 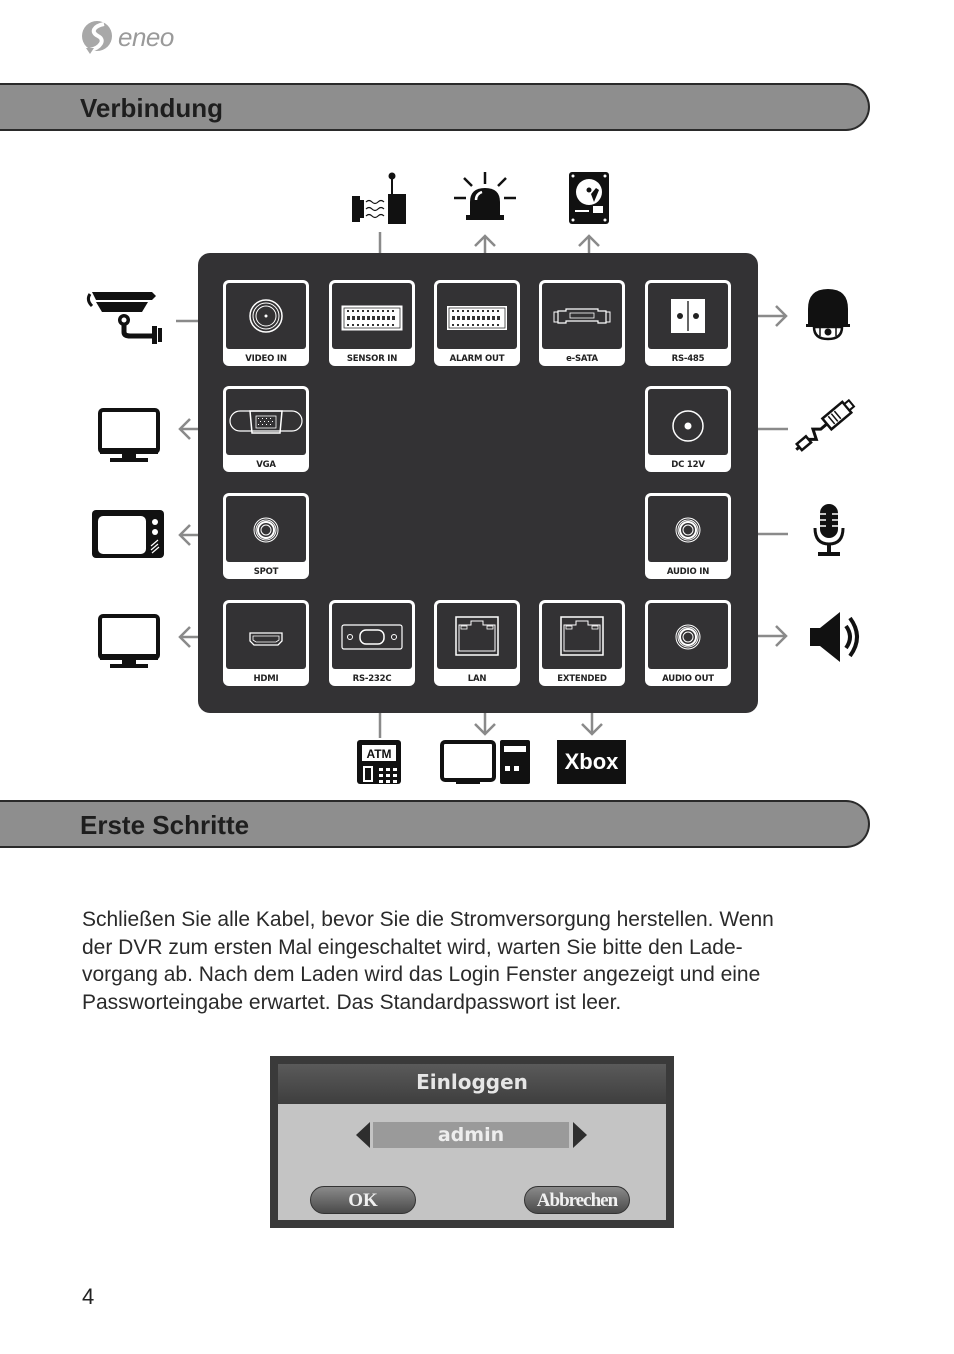 What do you see at coordinates (363, 1135) in the screenshot?
I see `previous-user-arrow-icon` at bounding box center [363, 1135].